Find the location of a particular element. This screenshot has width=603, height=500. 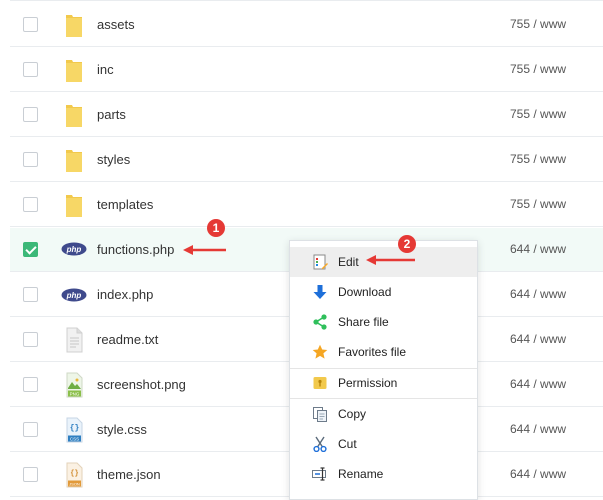

menu-item-download: Download is located at coordinates (383, 292).